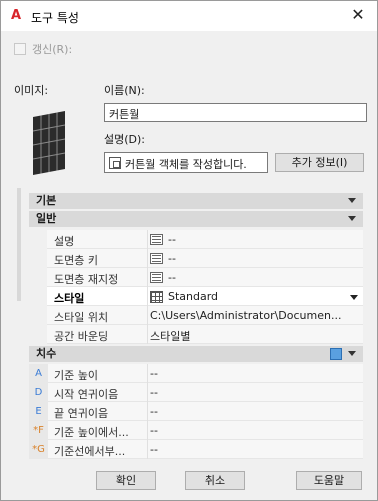 The image size is (378, 501). I want to click on category-general: 일반, so click(196, 219).